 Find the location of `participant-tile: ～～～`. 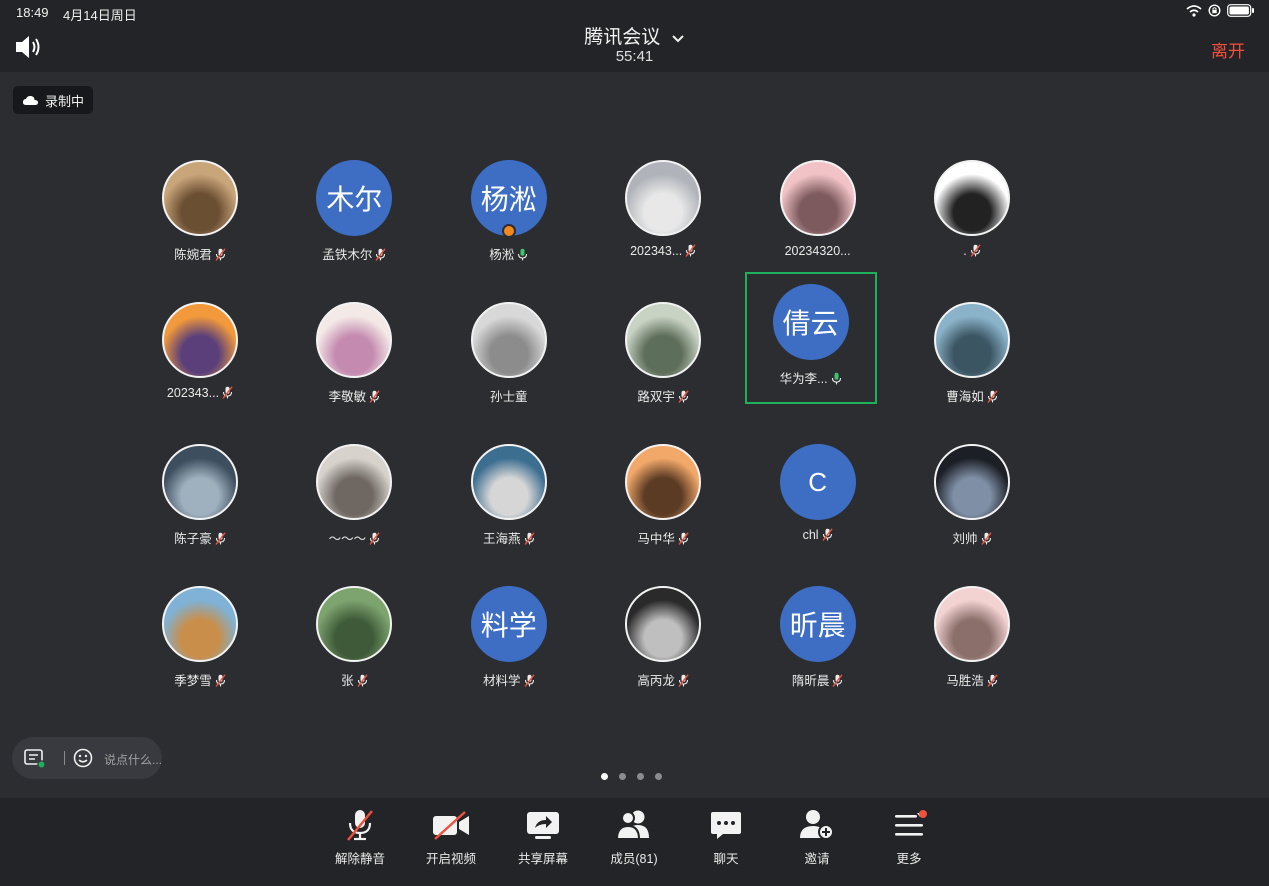

participant-tile: ～～～ is located at coordinates (354, 510).